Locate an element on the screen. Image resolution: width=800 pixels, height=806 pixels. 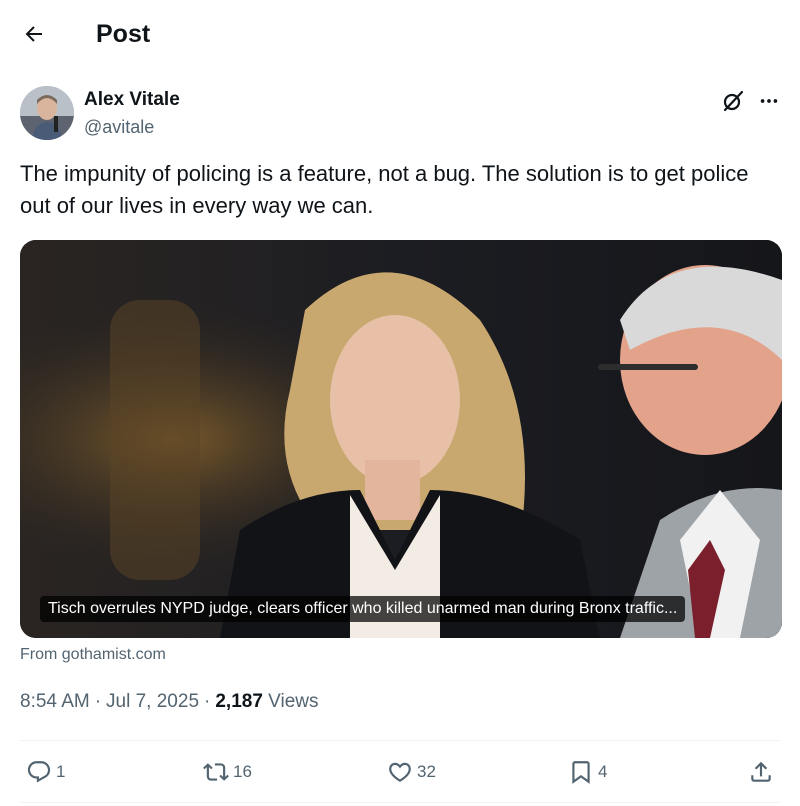
avatar is located at coordinates (47, 113).